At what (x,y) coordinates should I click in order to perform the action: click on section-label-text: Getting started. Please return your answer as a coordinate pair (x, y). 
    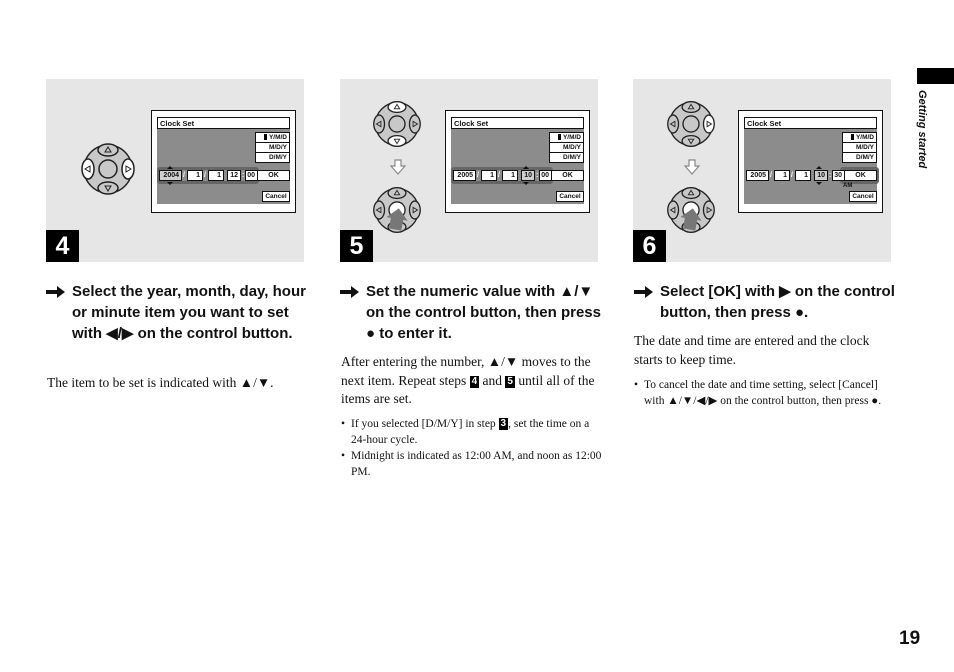
    Looking at the image, I should click on (922, 129).